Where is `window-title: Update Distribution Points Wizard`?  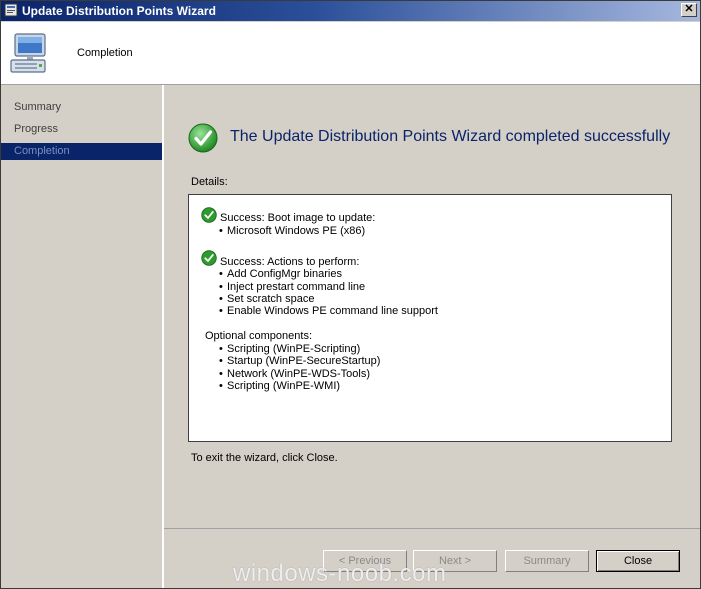 window-title: Update Distribution Points Wizard is located at coordinates (119, 11).